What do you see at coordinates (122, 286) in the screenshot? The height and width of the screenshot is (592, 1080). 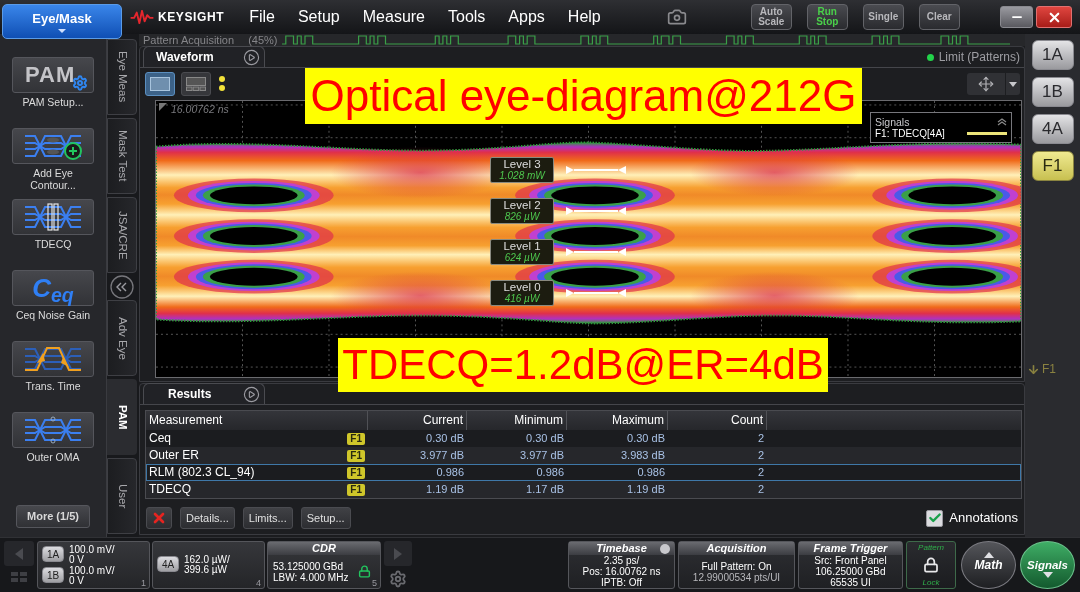 I see `collapse-button` at bounding box center [122, 286].